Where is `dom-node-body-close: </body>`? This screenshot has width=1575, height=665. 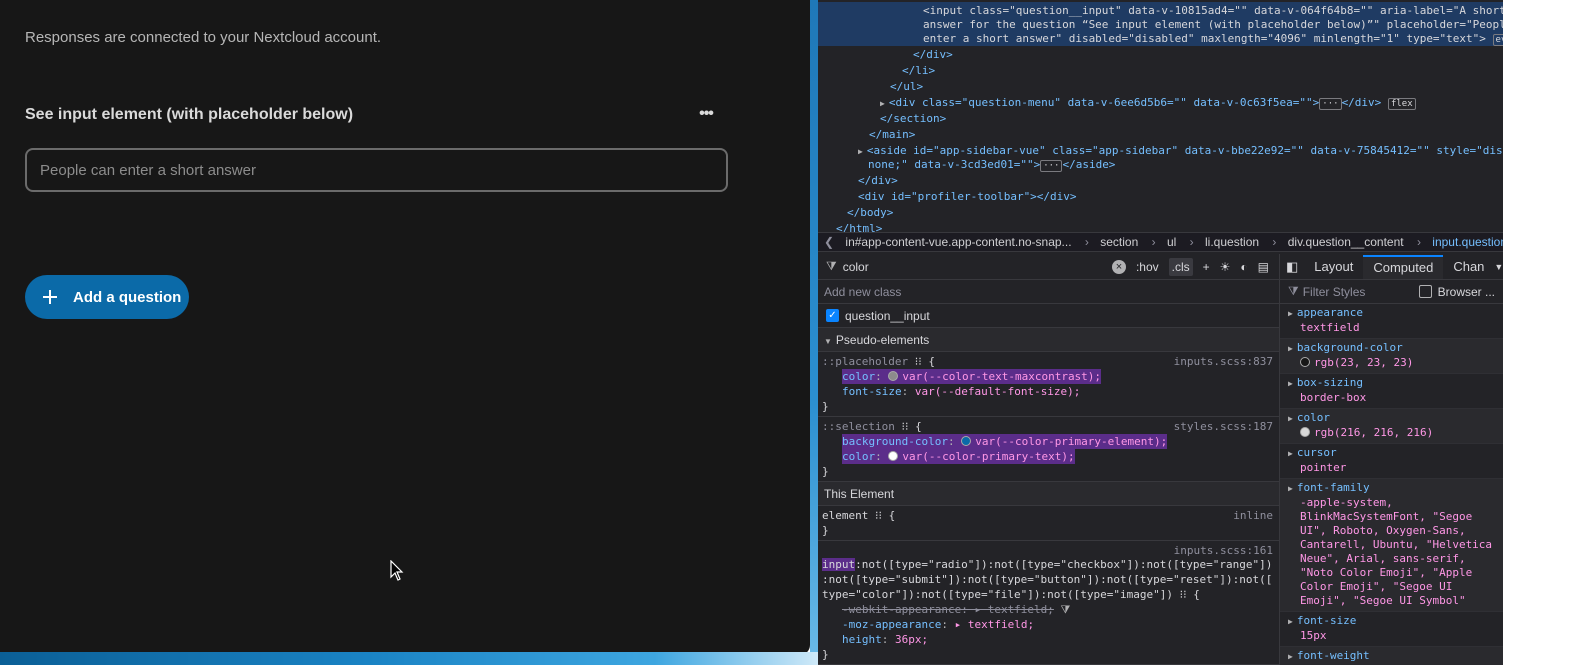 dom-node-body-close: </body> is located at coordinates (1160, 213).